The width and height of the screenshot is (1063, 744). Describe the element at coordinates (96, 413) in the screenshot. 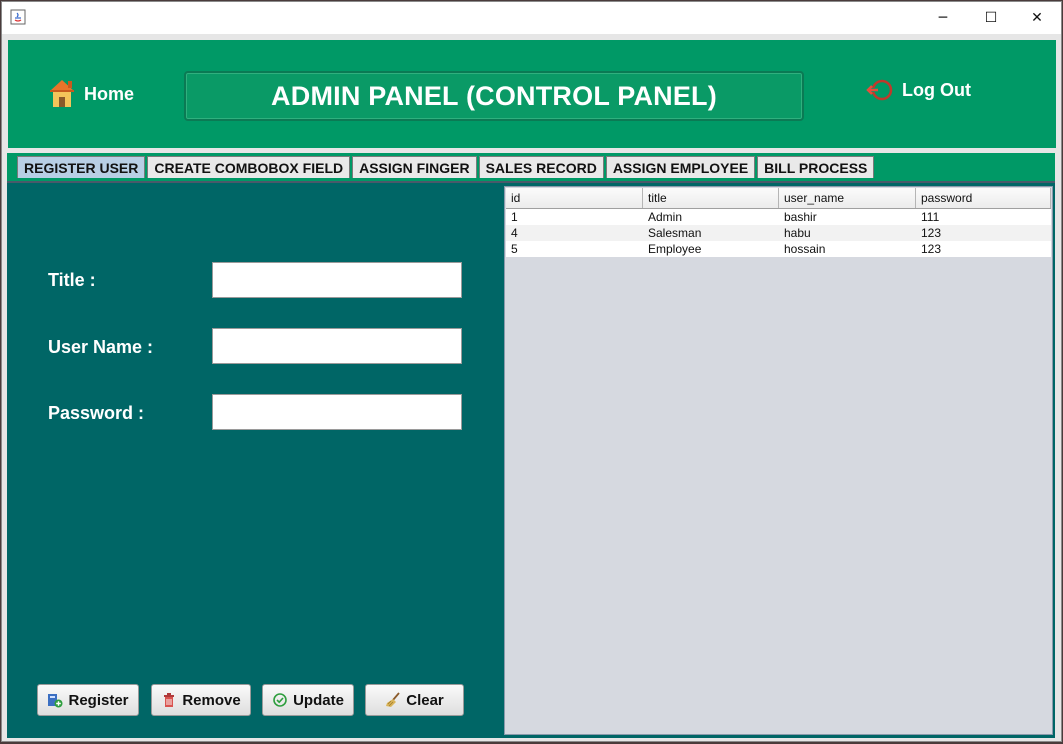

I see `password-label: Password :` at that location.